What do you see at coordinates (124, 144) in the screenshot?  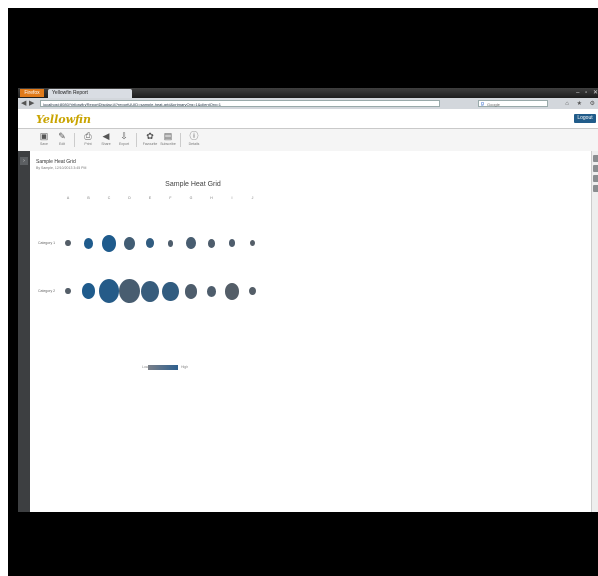 I see `toolbar-label: Export` at bounding box center [124, 144].